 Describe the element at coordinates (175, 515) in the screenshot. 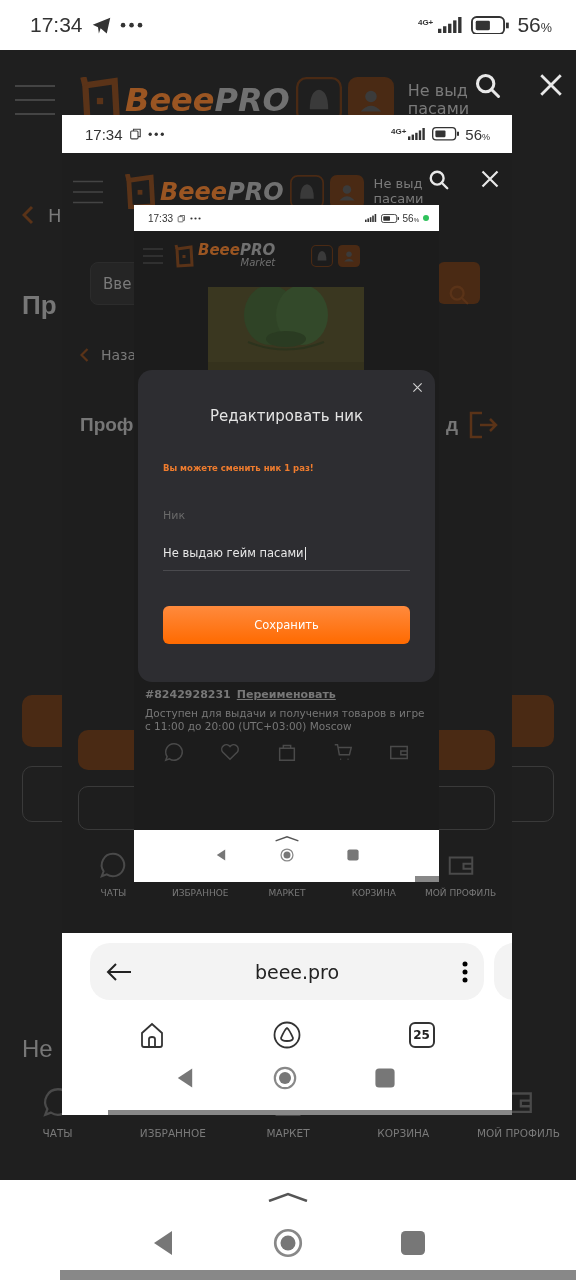

I see `field-label: Ник` at that location.